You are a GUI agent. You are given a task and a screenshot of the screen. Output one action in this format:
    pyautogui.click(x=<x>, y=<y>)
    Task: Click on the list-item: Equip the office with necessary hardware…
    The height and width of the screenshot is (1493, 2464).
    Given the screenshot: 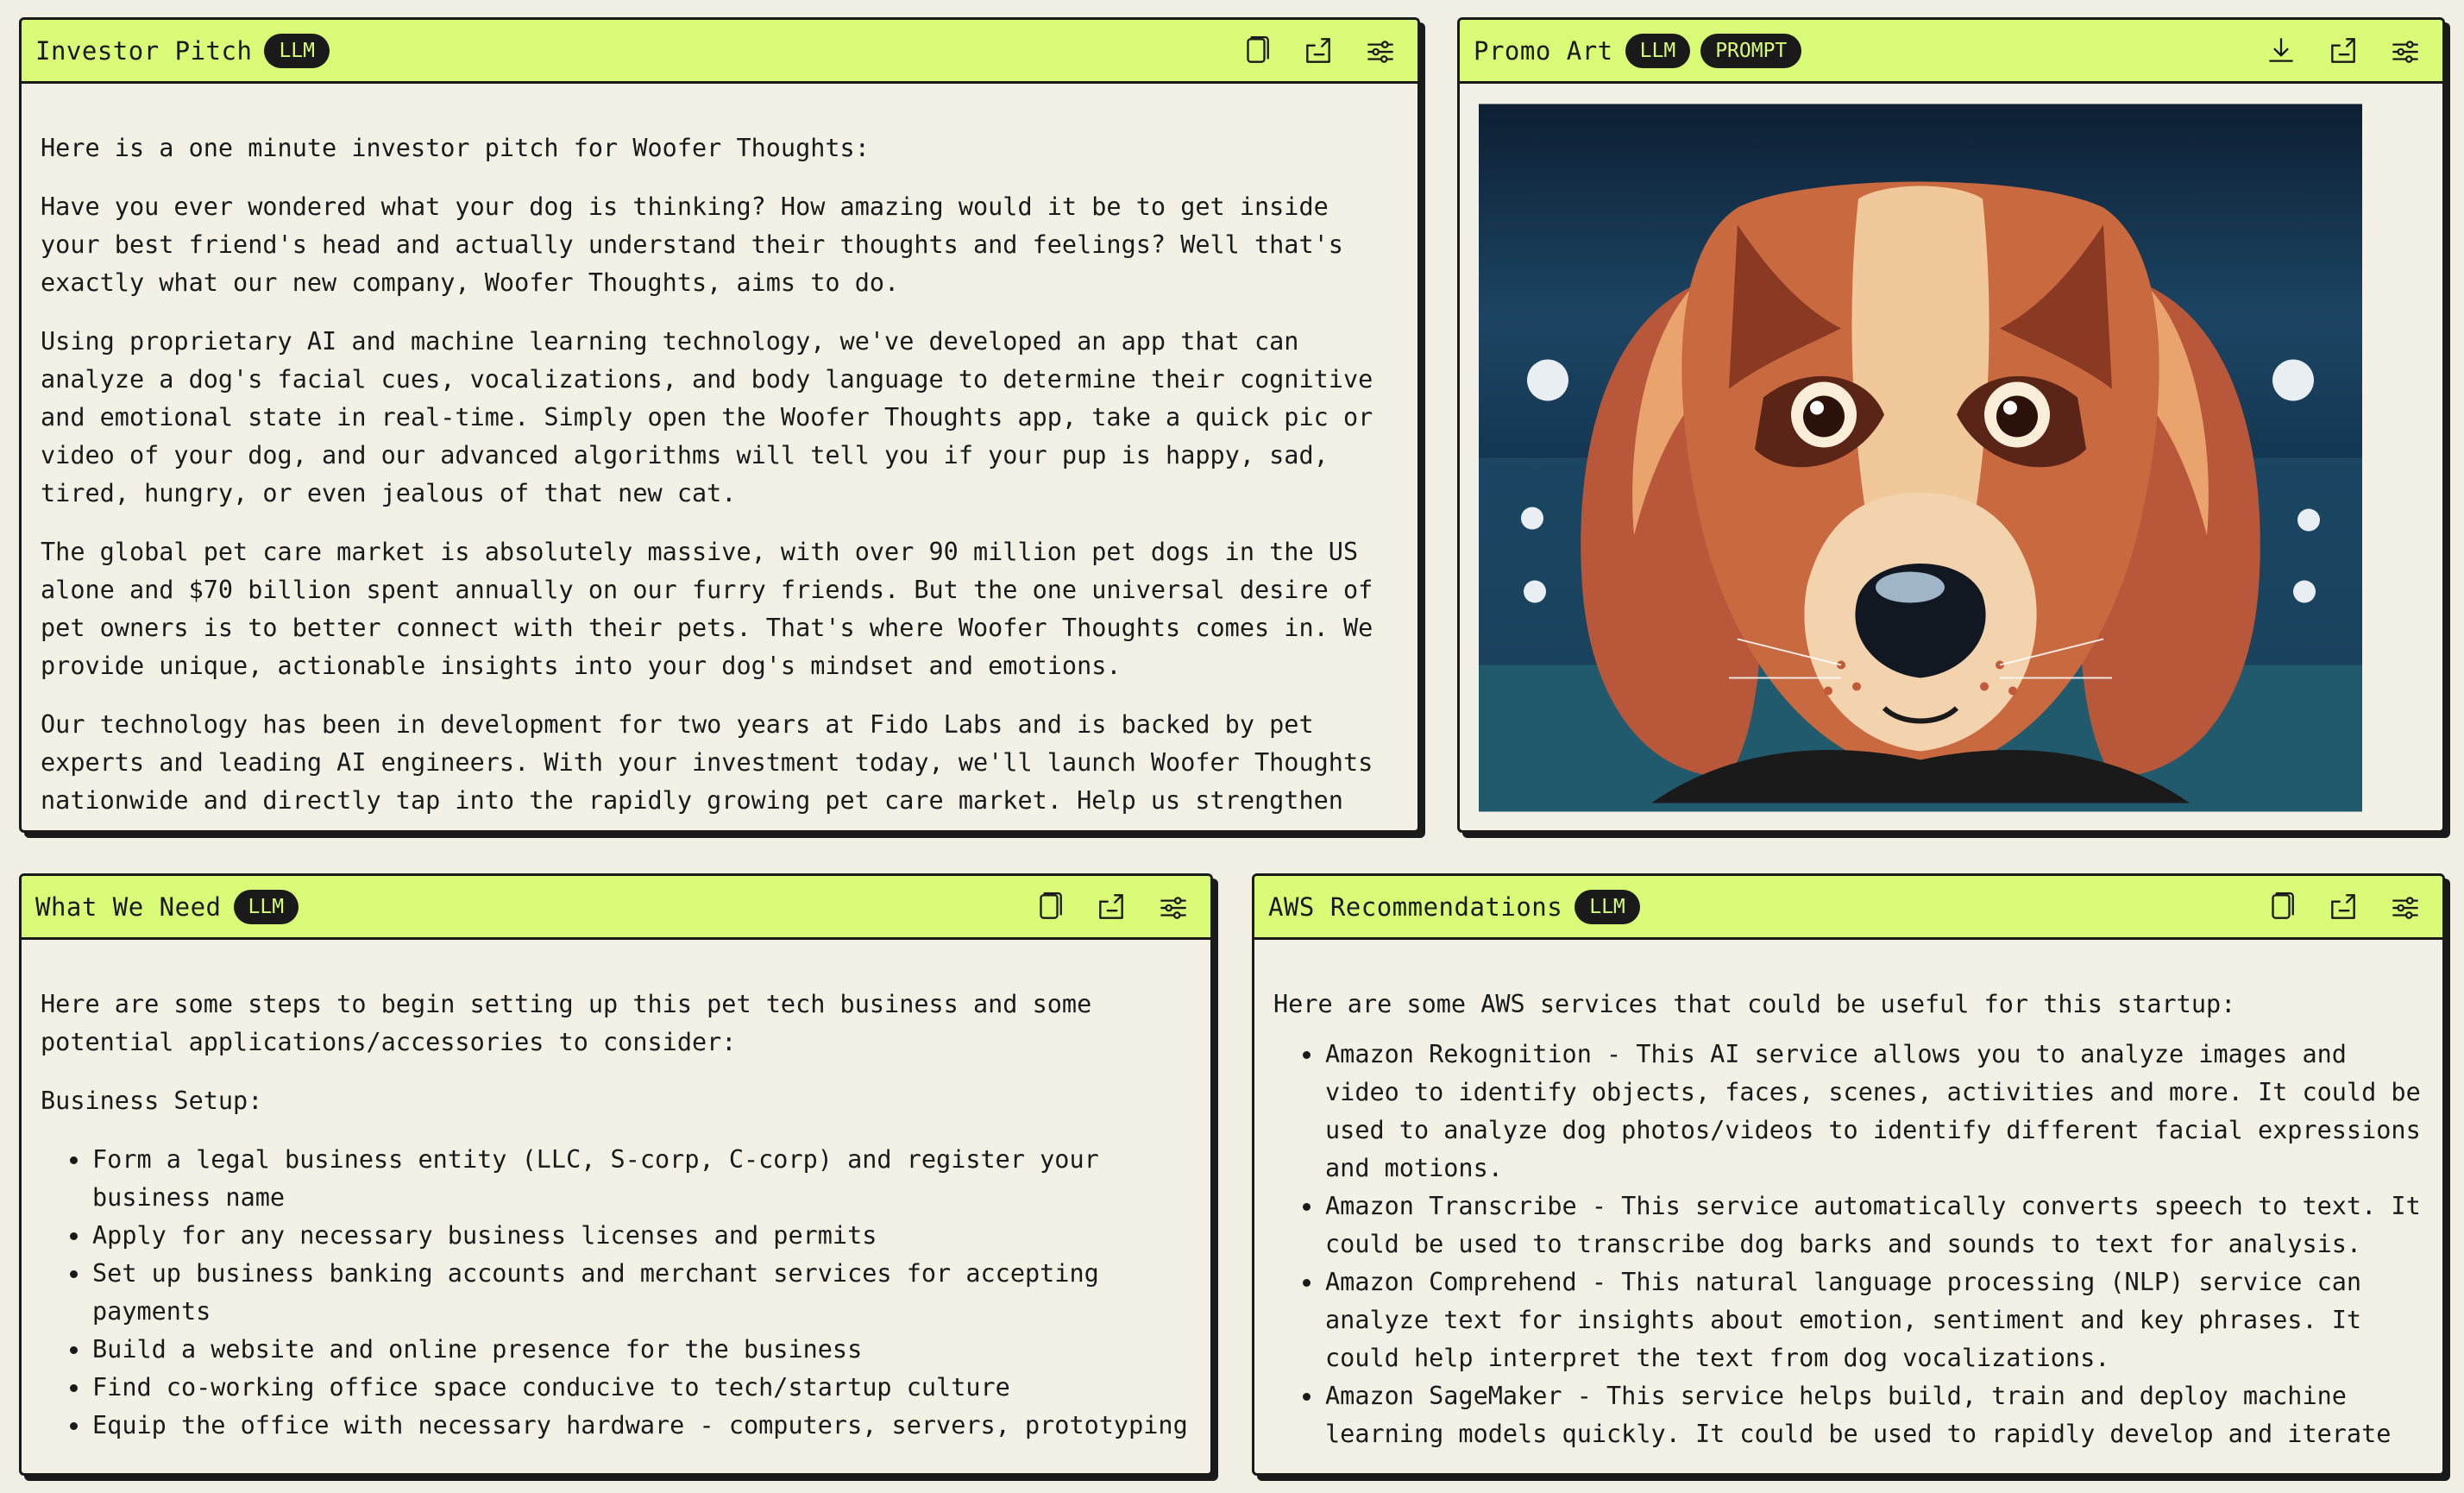 What is the action you would take?
    pyautogui.click(x=641, y=1426)
    